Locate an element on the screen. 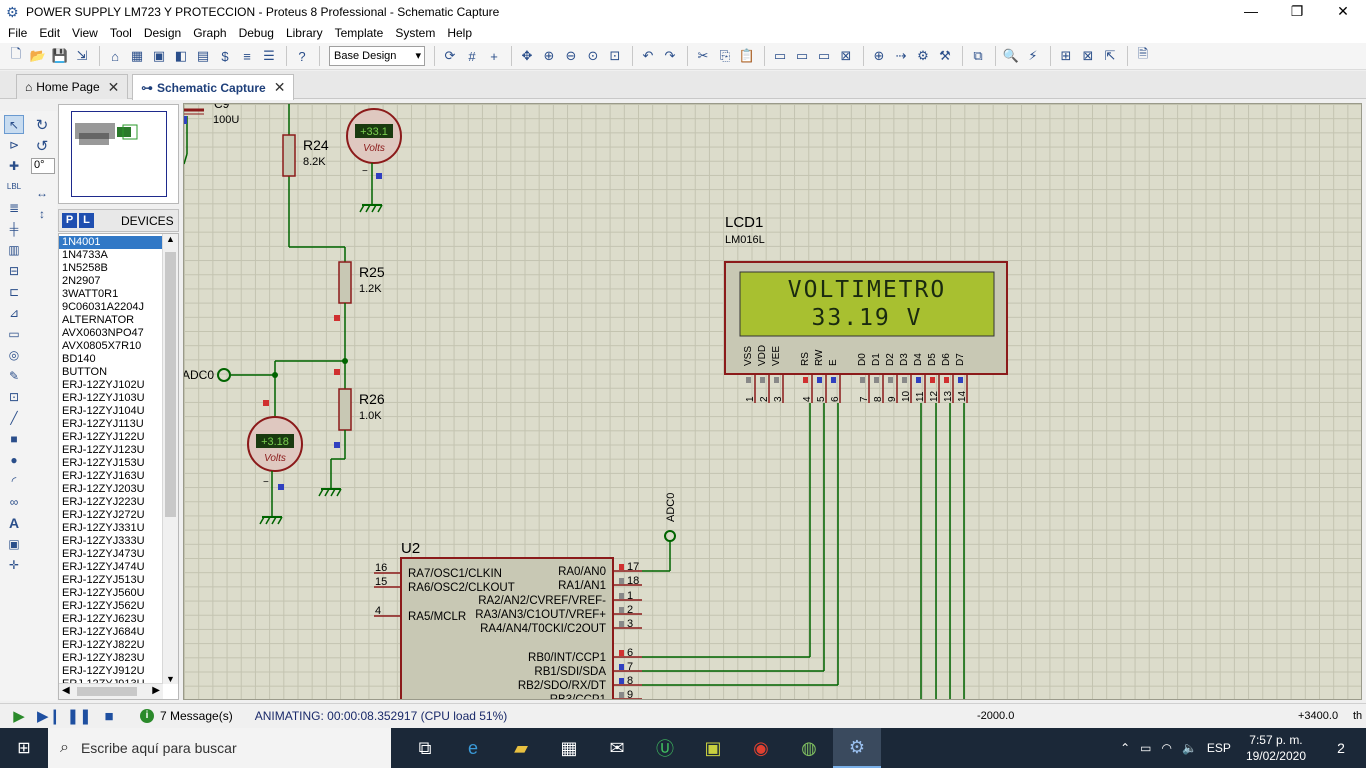 Image resolution: width=1366 pixels, height=768 pixels. make-device-icon: ⇢ is located at coordinates (901, 56).